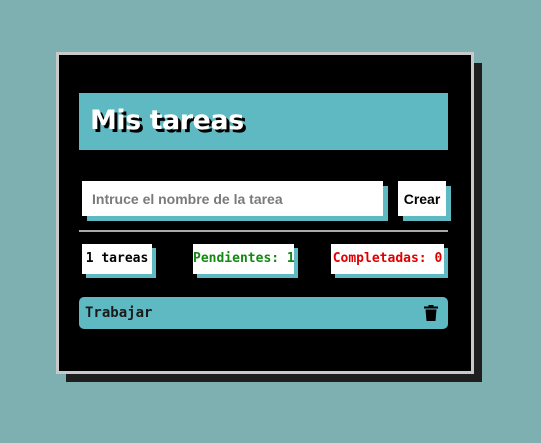  I want to click on divider, so click(263, 231).